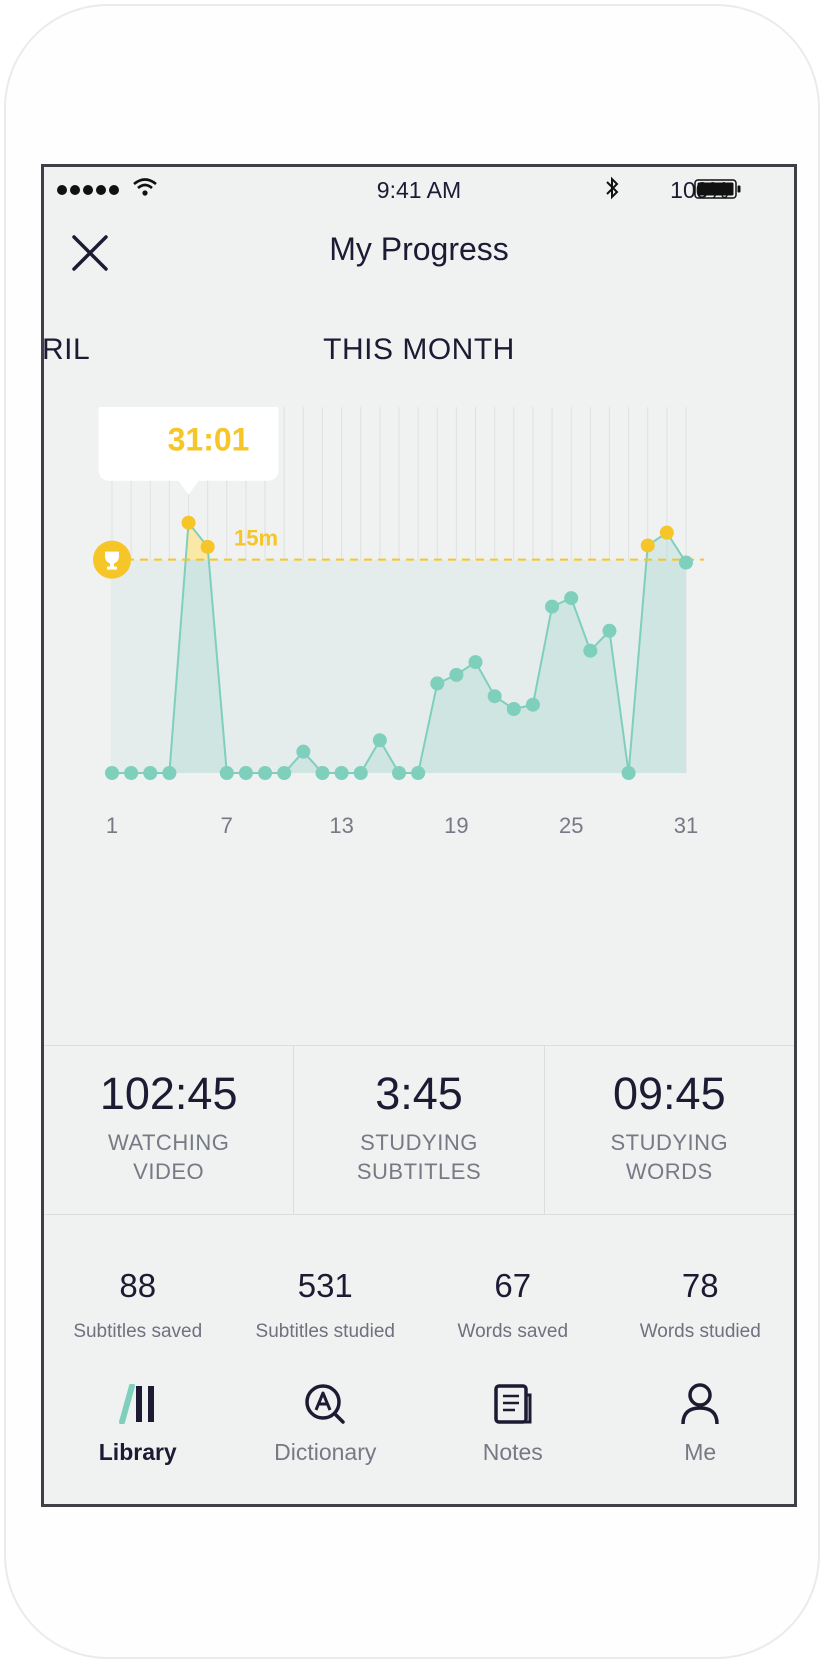  Describe the element at coordinates (325, 1305) in the screenshot. I see `count-subtitles-studied: 531 Subtitles studied` at that location.